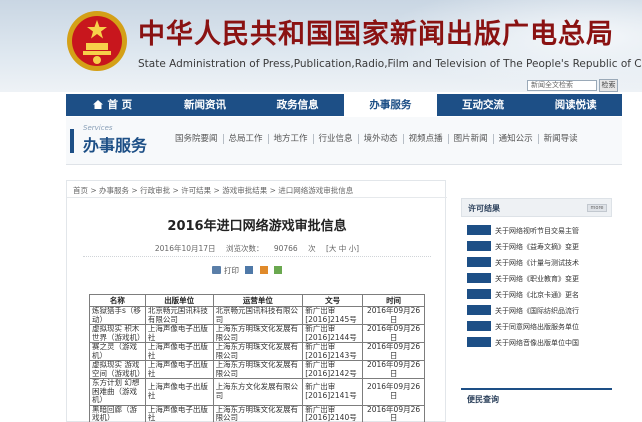  I want to click on list-item: 关于网络视听节目交易主管, so click(539, 233).